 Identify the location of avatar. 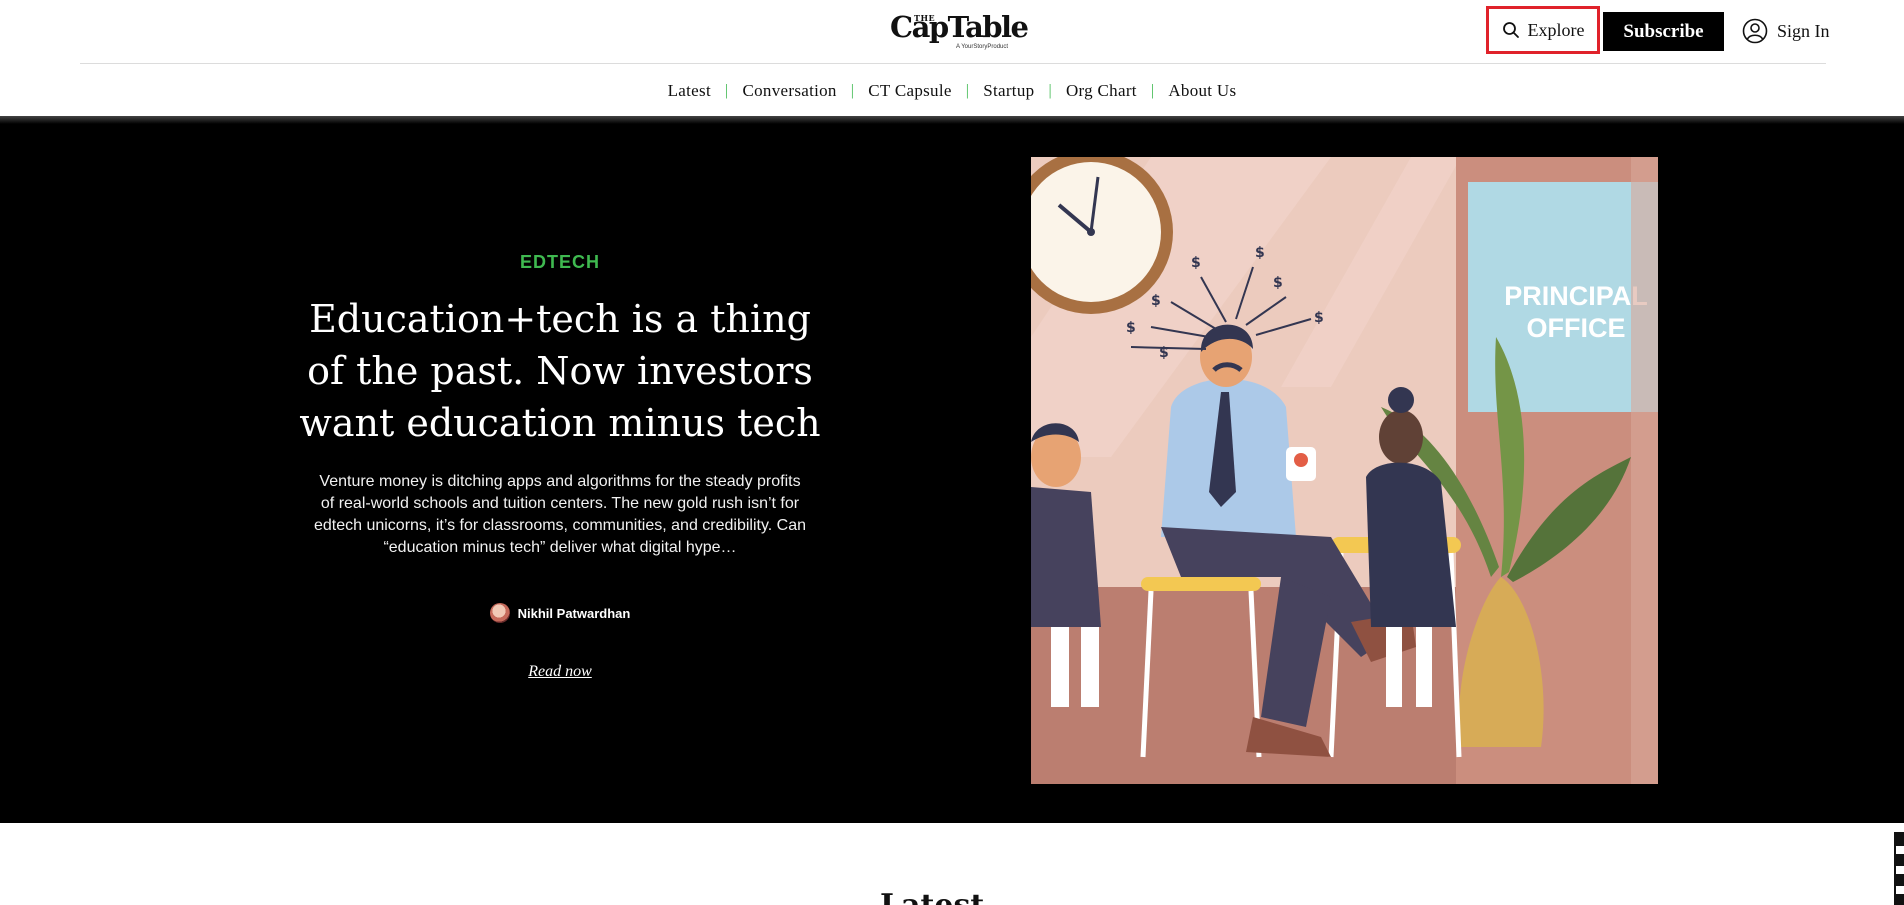
(499, 613).